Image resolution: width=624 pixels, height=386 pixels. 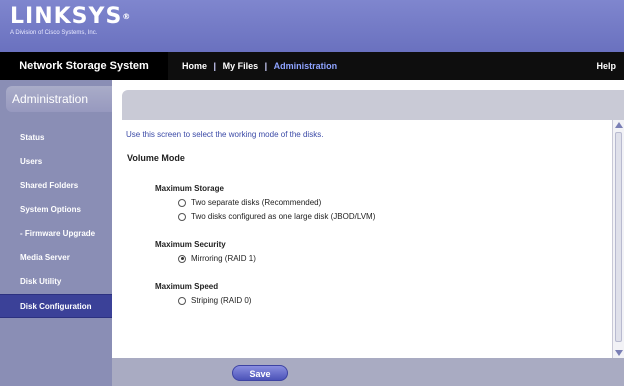 What do you see at coordinates (56, 162) in the screenshot?
I see `sidebar-item-users: Users` at bounding box center [56, 162].